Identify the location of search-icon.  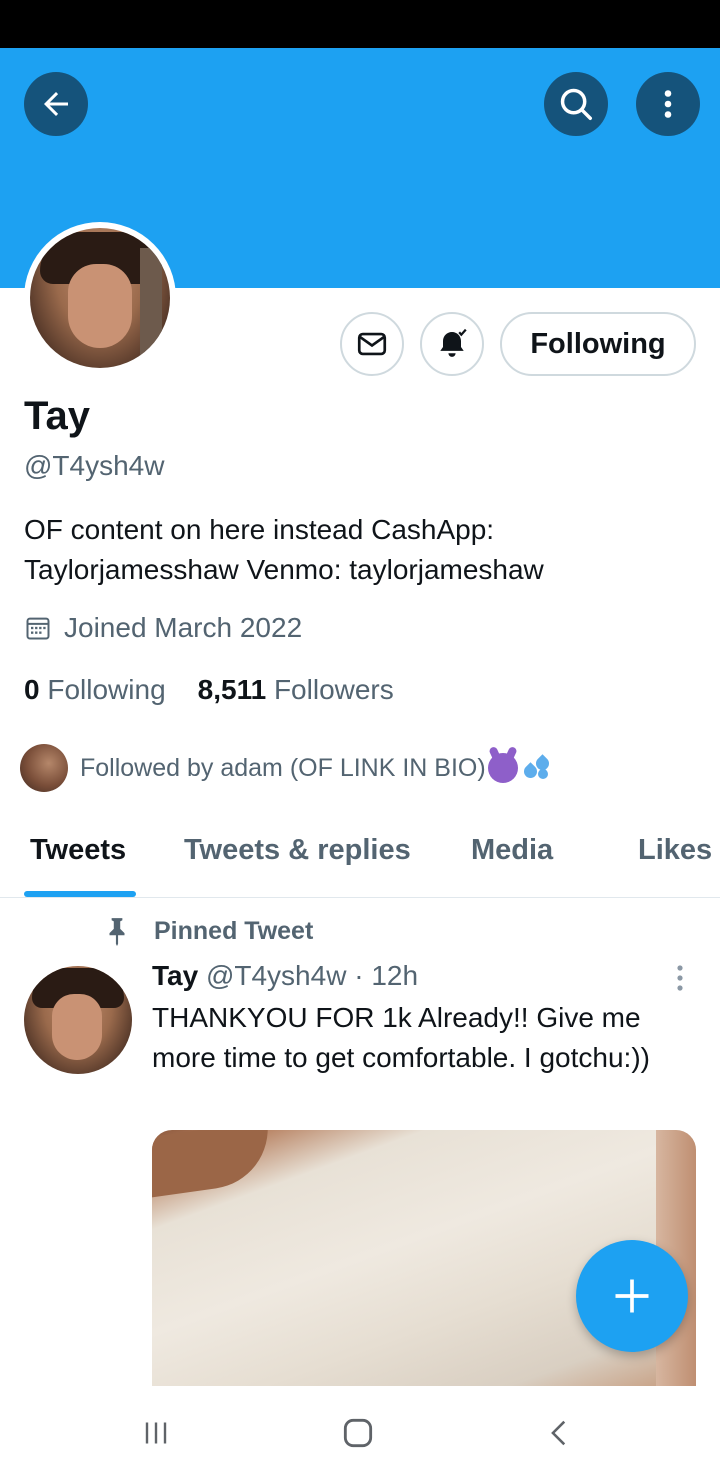
(576, 104).